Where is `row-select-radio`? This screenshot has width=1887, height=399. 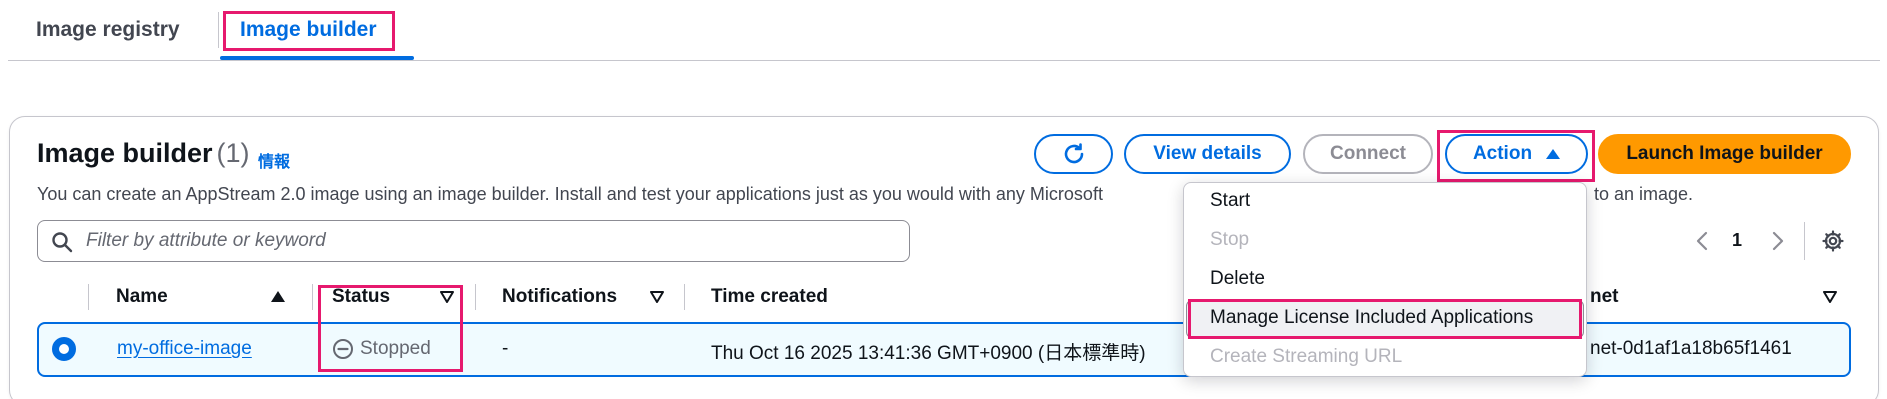 row-select-radio is located at coordinates (64, 349).